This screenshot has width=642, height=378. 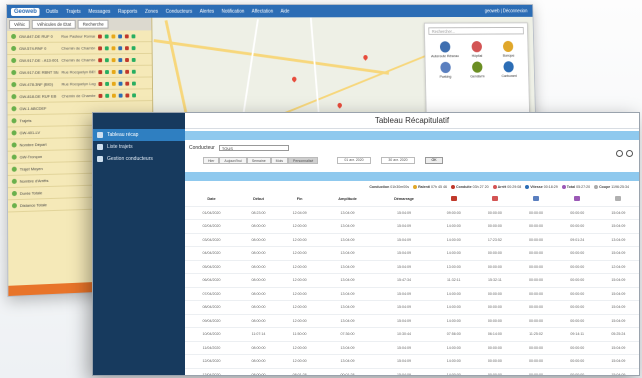 I want to click on sidebar-item: Gestion conducteurs, so click(x=139, y=159).